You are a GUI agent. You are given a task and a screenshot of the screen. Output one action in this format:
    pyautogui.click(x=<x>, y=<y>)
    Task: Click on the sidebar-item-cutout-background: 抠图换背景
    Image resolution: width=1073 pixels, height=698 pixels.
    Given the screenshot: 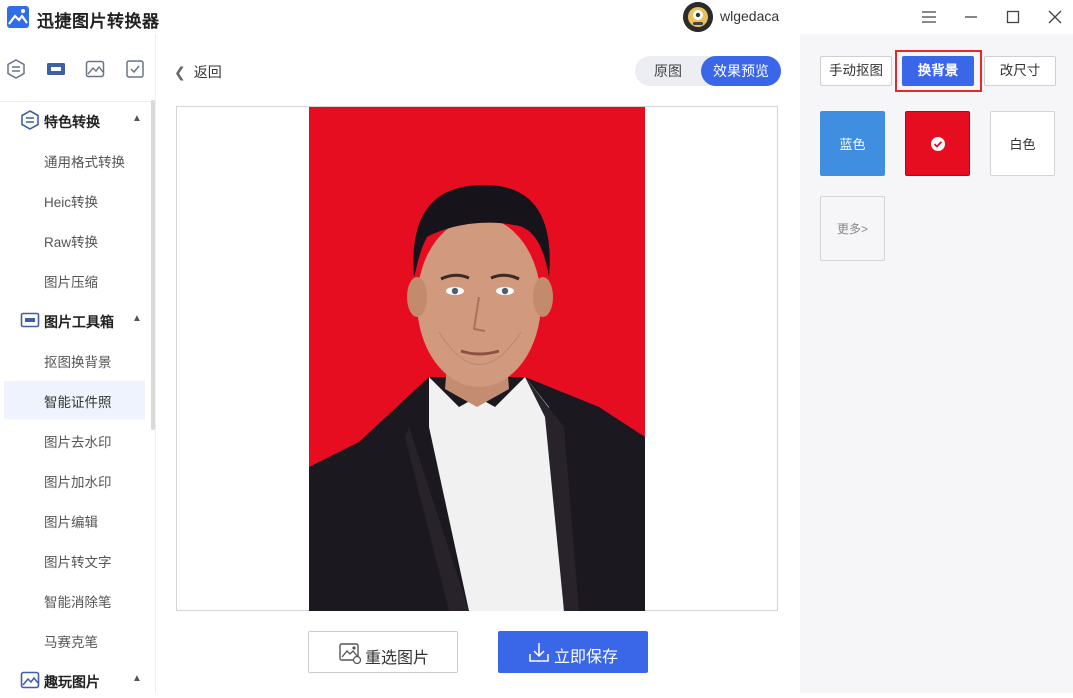 What is the action you would take?
    pyautogui.click(x=74, y=360)
    